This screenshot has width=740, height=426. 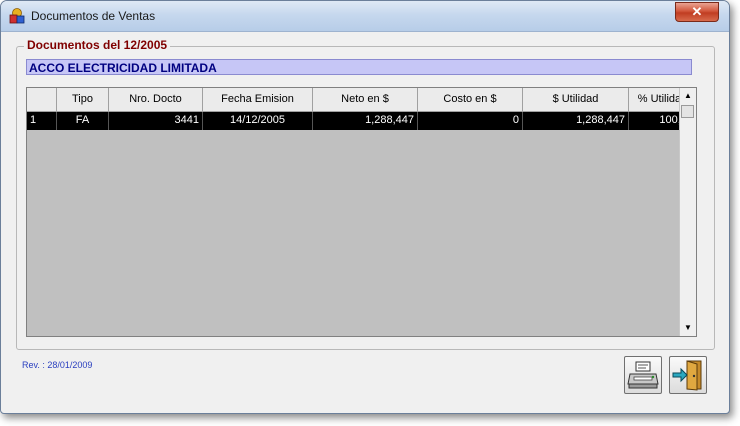 I want to click on scroll-up-button: ▲, so click(x=688, y=96).